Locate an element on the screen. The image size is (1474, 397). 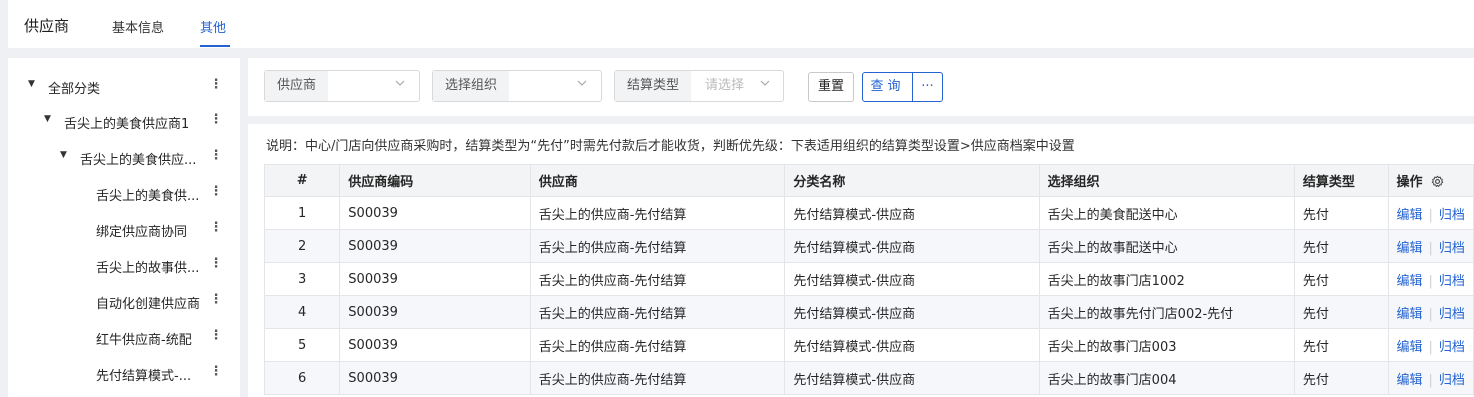
tree-item-label: 全部分类 is located at coordinates (74, 89).